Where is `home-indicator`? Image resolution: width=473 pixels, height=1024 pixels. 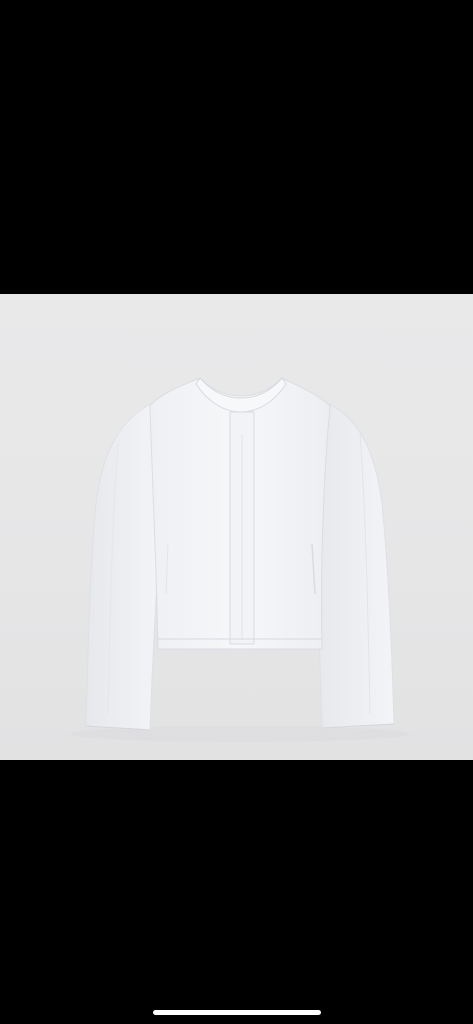
home-indicator is located at coordinates (237, 1012).